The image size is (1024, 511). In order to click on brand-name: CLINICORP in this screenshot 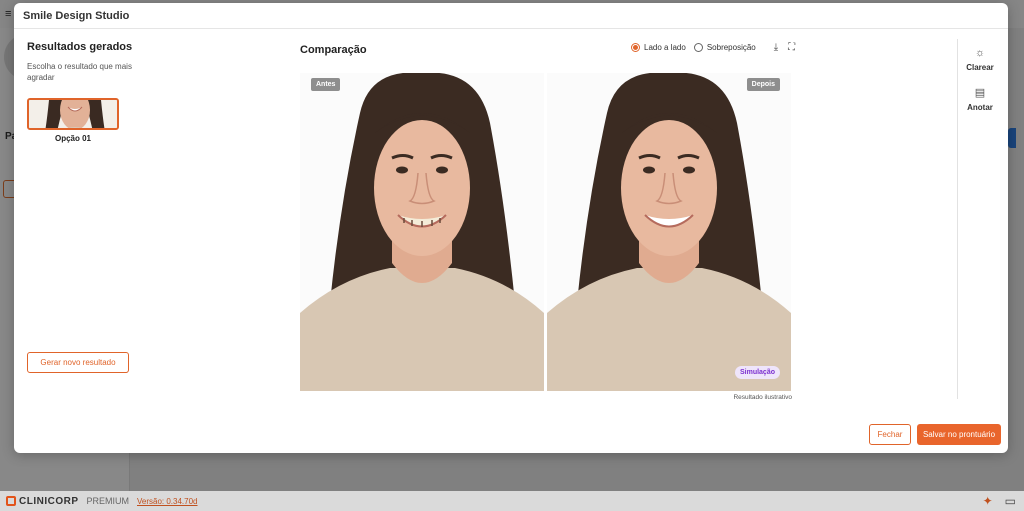, I will do `click(49, 501)`.